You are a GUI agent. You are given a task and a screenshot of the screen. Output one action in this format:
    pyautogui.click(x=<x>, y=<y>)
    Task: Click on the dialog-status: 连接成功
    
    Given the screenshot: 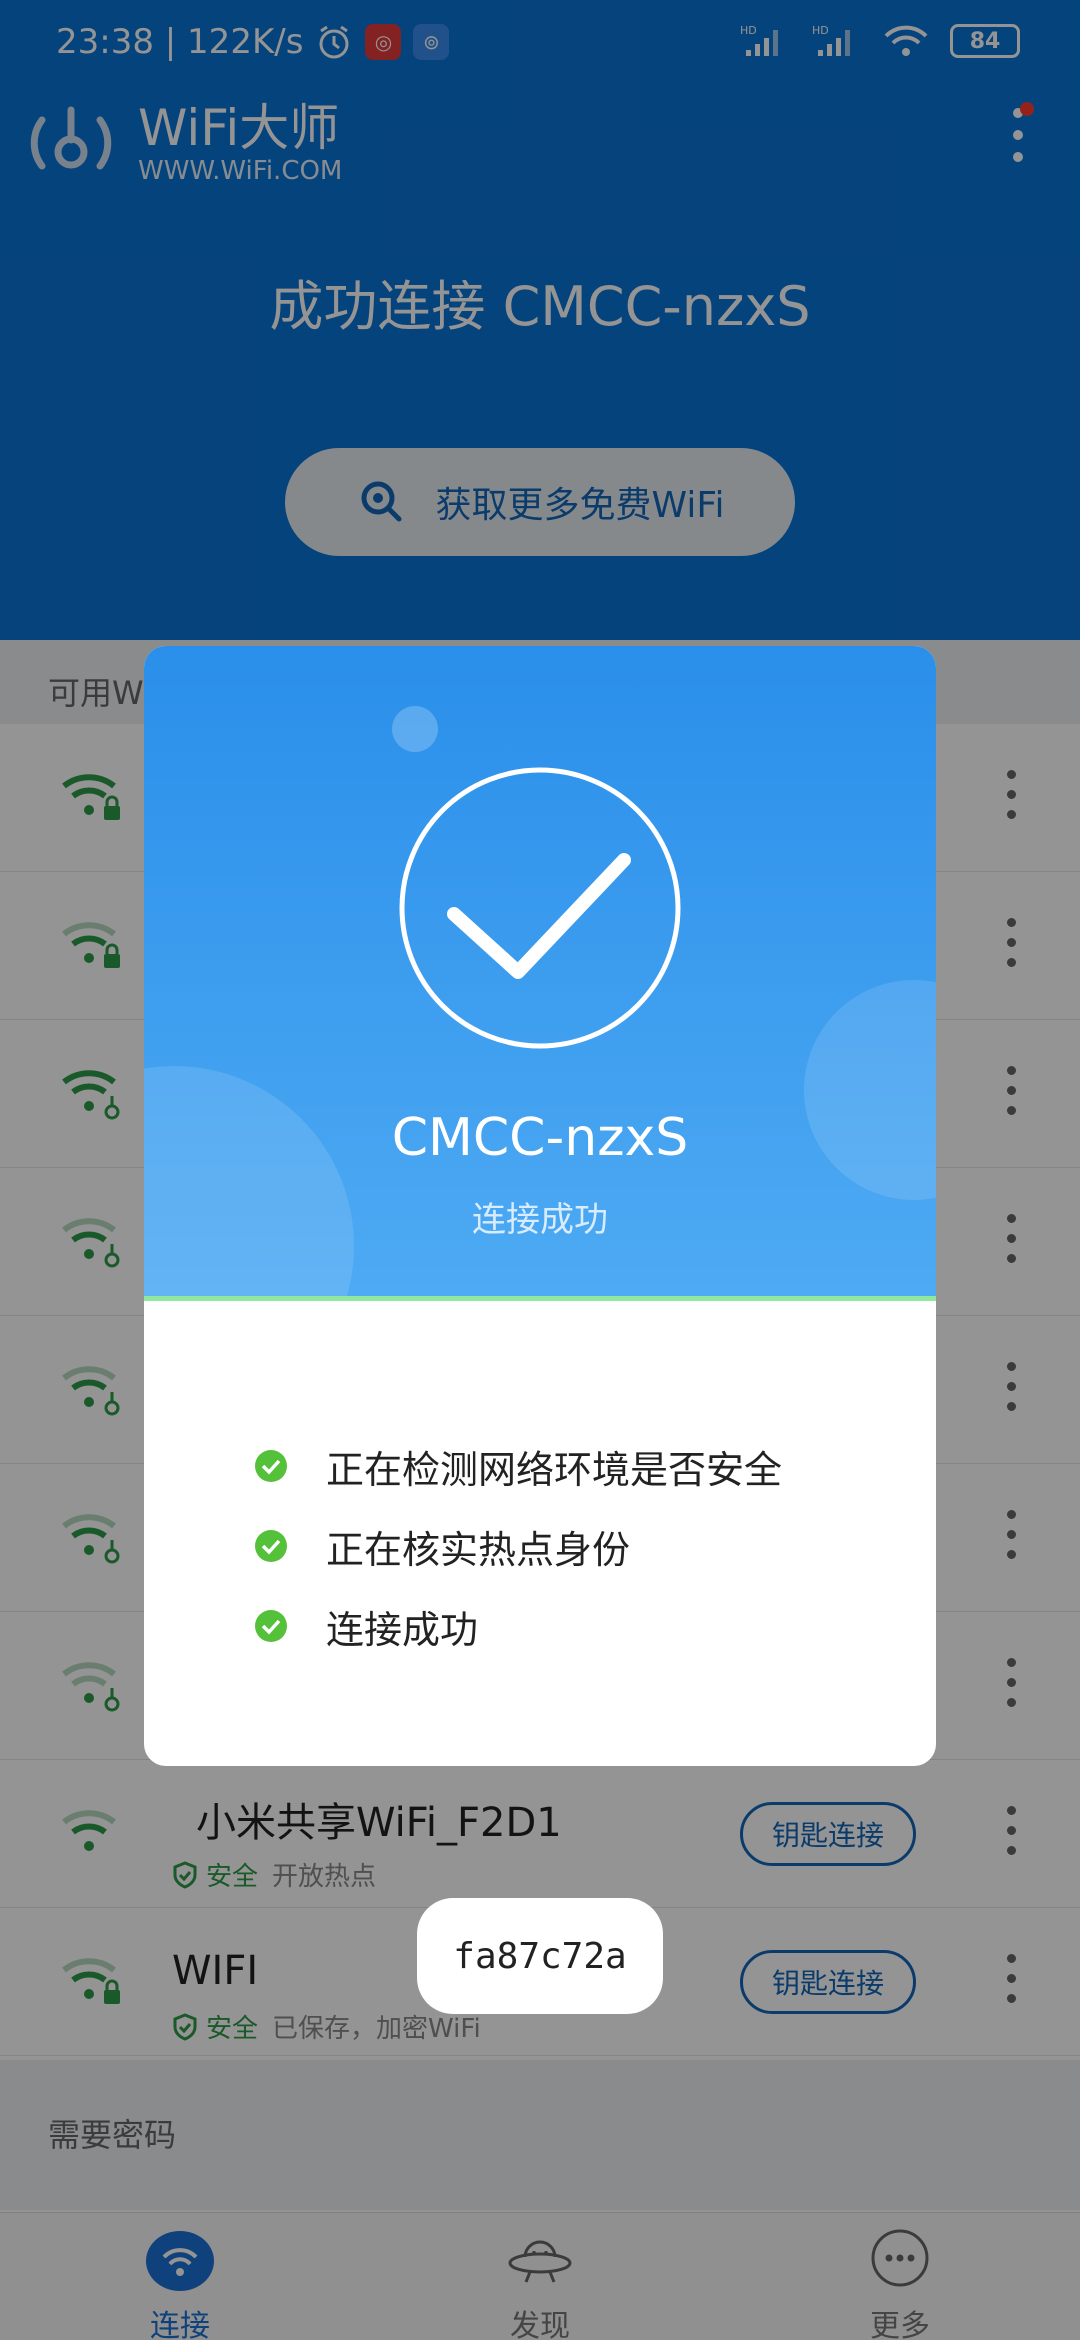 What is the action you would take?
    pyautogui.click(x=540, y=1220)
    